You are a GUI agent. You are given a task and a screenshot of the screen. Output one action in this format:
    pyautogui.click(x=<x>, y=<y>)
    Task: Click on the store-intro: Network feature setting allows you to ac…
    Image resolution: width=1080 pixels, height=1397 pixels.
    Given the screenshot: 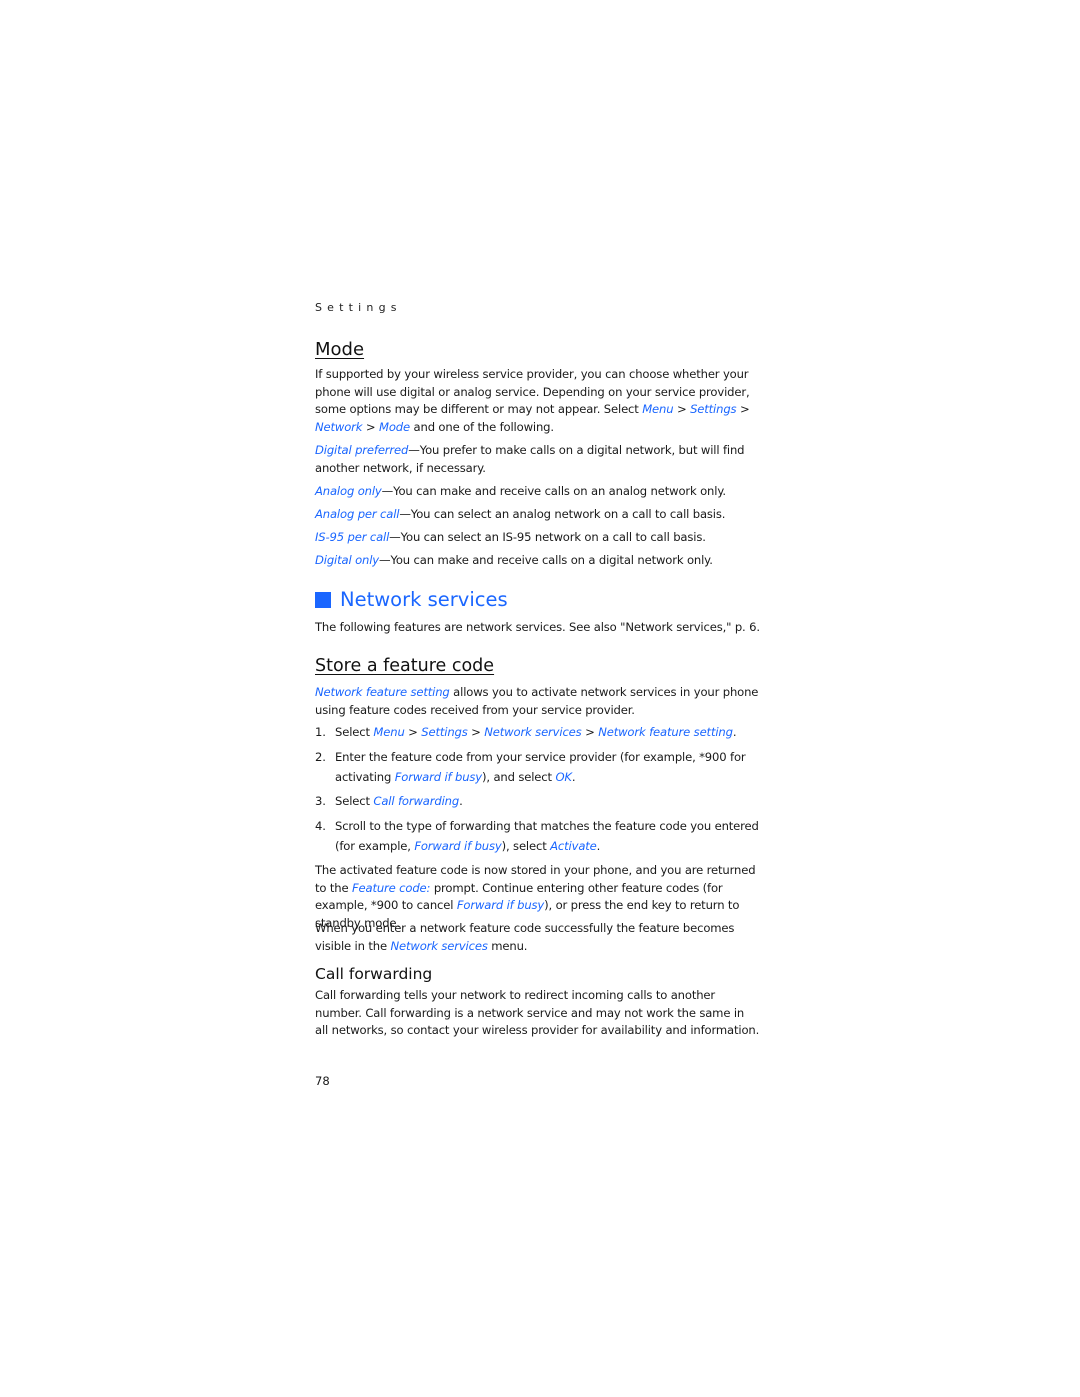 What is the action you would take?
    pyautogui.click(x=537, y=701)
    